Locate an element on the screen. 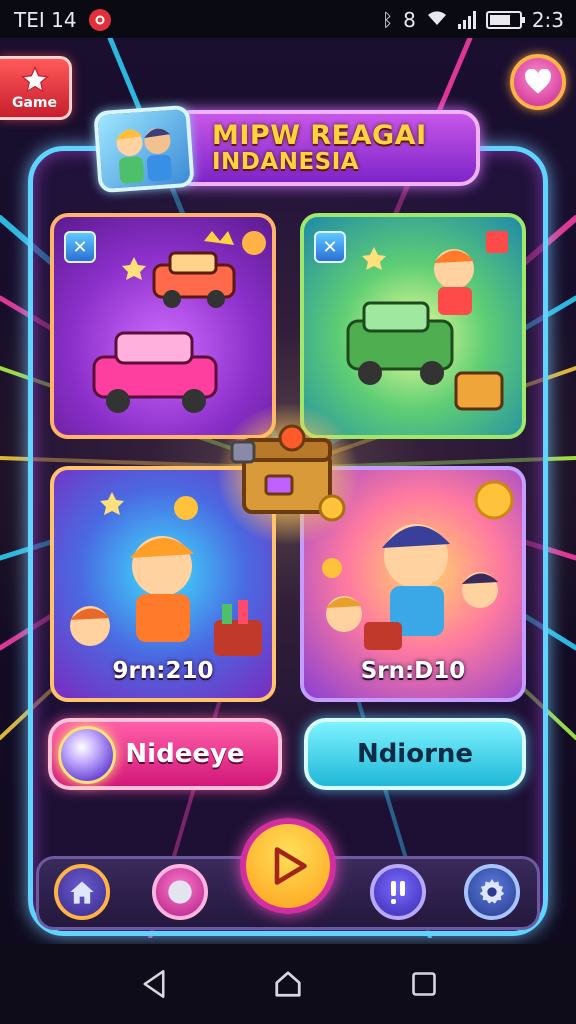 Image resolution: width=576 pixels, height=1024 pixels. settings-button is located at coordinates (492, 892).